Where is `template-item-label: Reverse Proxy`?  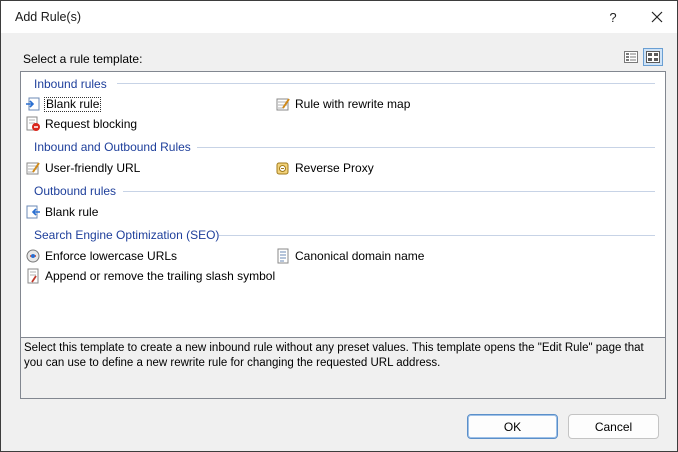 template-item-label: Reverse Proxy is located at coordinates (334, 168).